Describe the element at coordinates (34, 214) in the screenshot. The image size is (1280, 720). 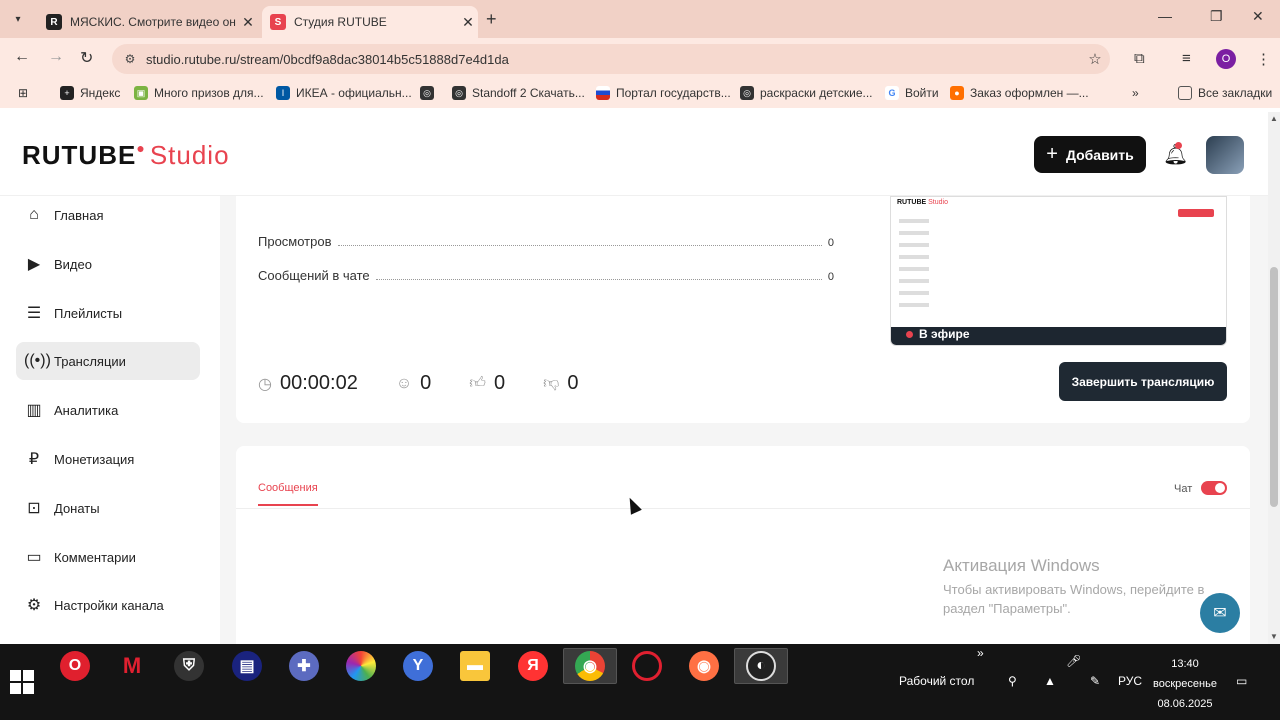
I see `home-icon: ⌂` at that location.